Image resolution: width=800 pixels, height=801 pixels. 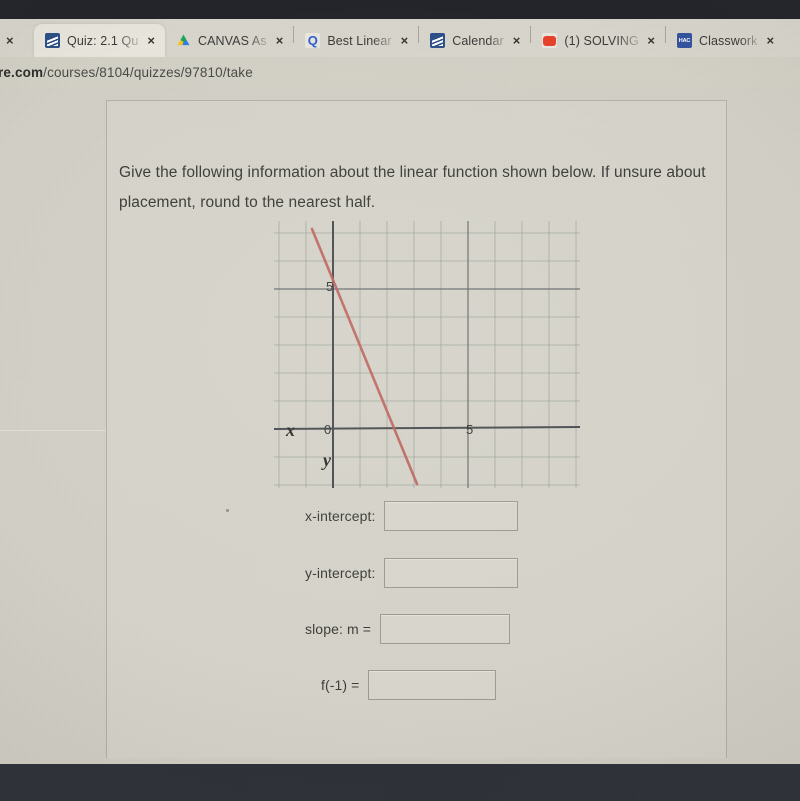 What do you see at coordinates (470, 429) in the screenshot?
I see `graph-tick-x-5: 5` at bounding box center [470, 429].